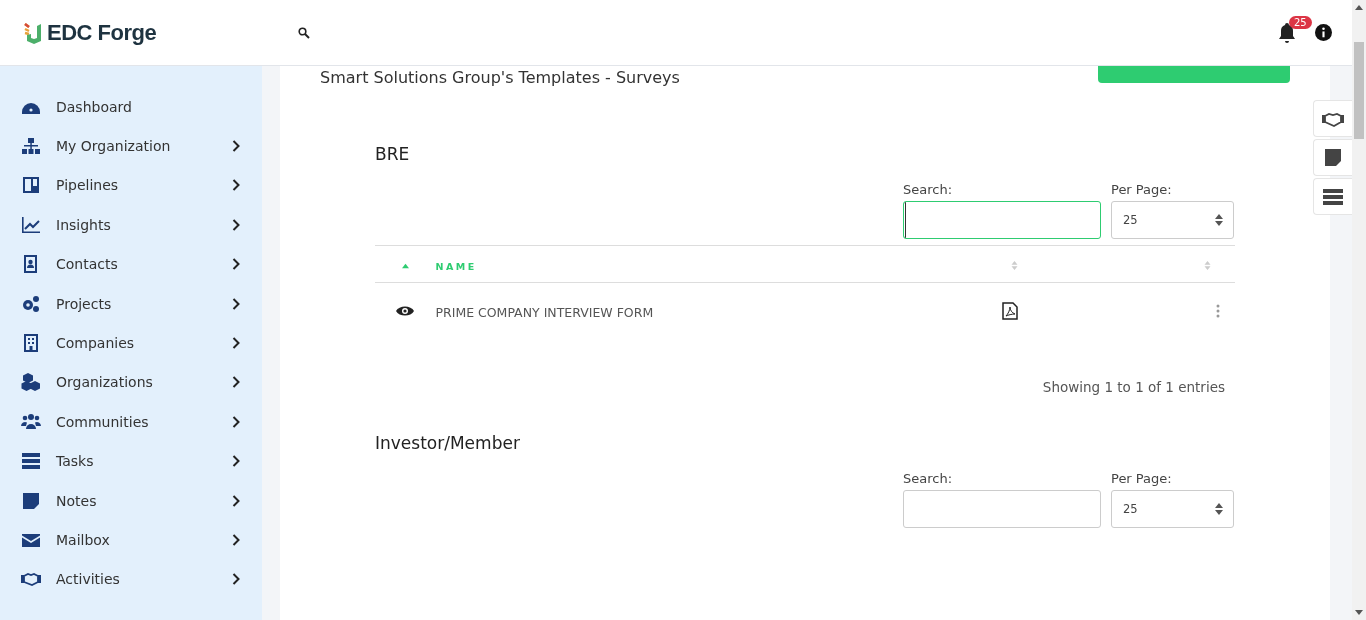  What do you see at coordinates (31, 224) in the screenshot?
I see `chart-icon` at bounding box center [31, 224].